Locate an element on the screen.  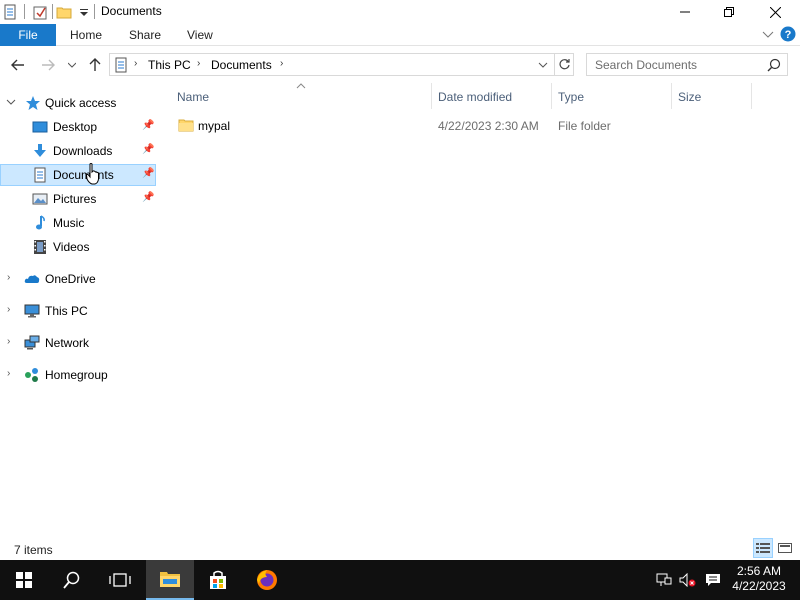
column-header-date-modified: Date modified is located at coordinates (492, 96).